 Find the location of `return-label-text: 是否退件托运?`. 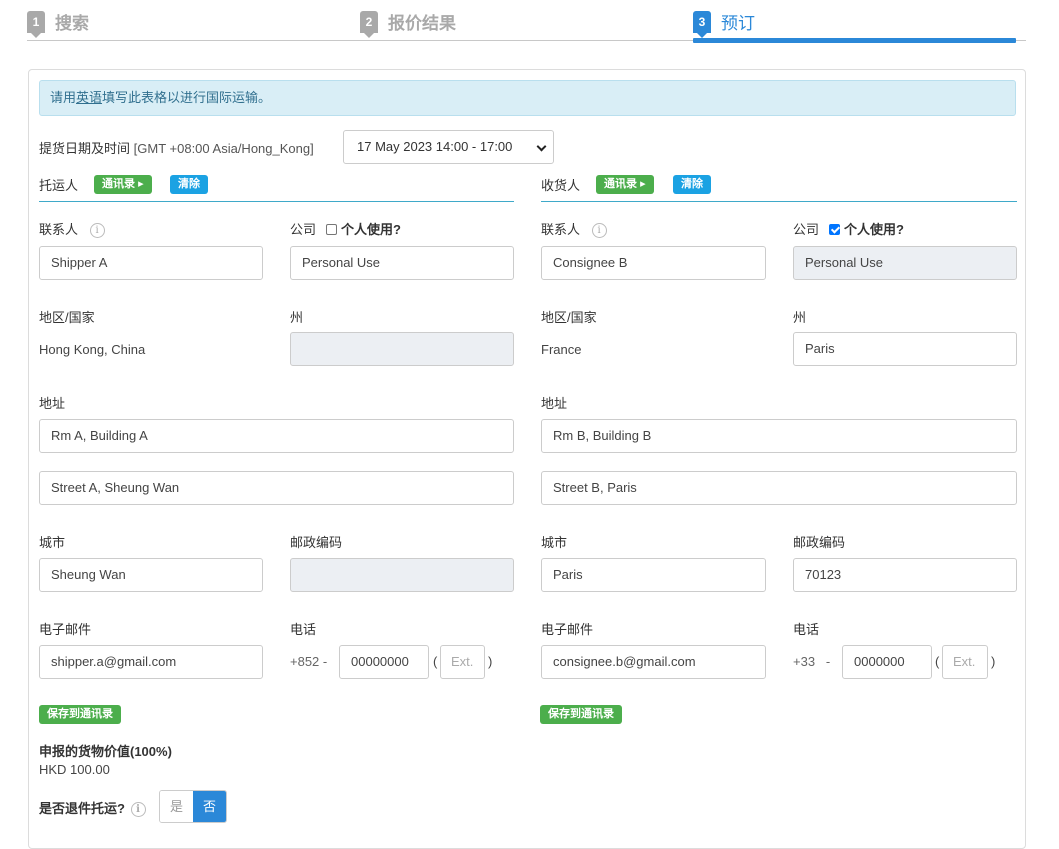

return-label-text: 是否退件托运? is located at coordinates (82, 808).